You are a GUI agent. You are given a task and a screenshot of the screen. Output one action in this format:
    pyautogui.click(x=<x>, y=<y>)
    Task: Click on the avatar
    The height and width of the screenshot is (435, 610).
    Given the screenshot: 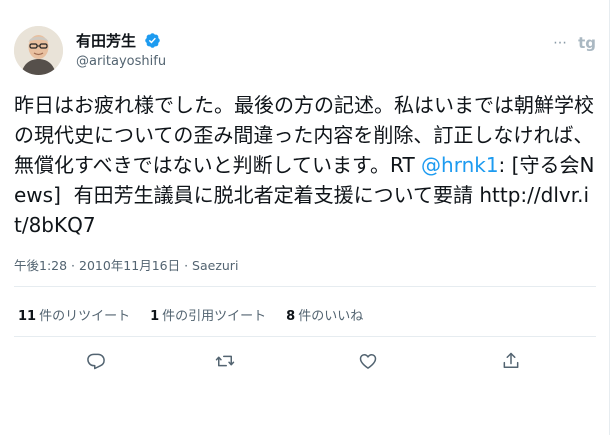 What is the action you would take?
    pyautogui.click(x=38, y=50)
    